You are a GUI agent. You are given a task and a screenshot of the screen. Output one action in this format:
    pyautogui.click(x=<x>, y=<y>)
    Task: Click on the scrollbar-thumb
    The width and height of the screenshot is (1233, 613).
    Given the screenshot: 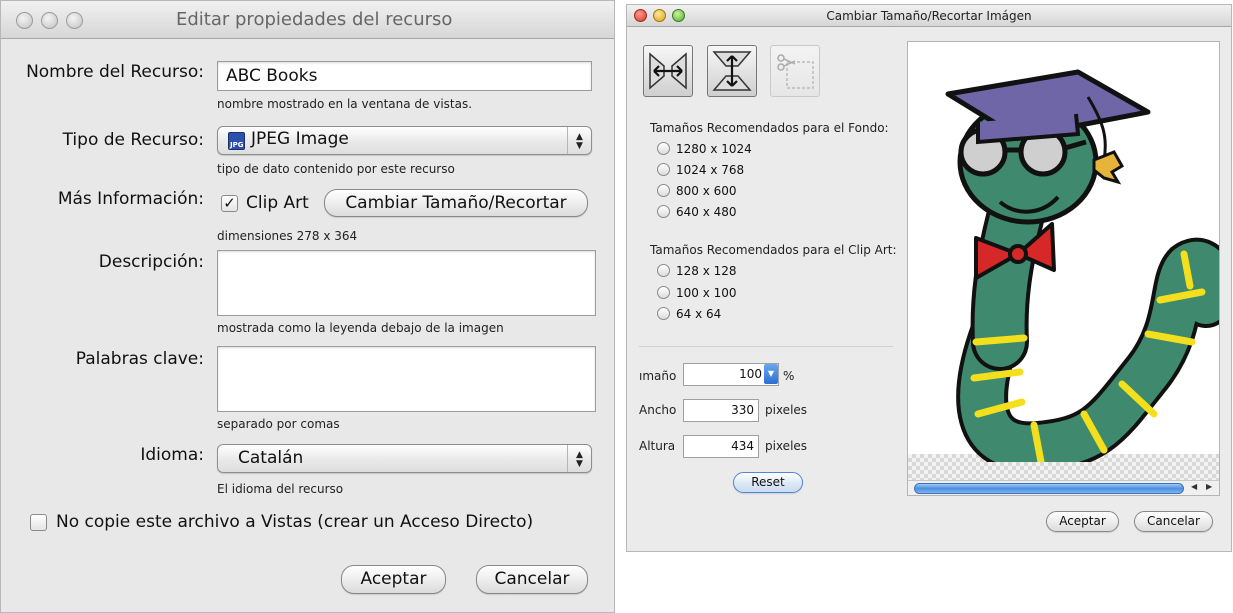 What is the action you would take?
    pyautogui.click(x=1049, y=488)
    